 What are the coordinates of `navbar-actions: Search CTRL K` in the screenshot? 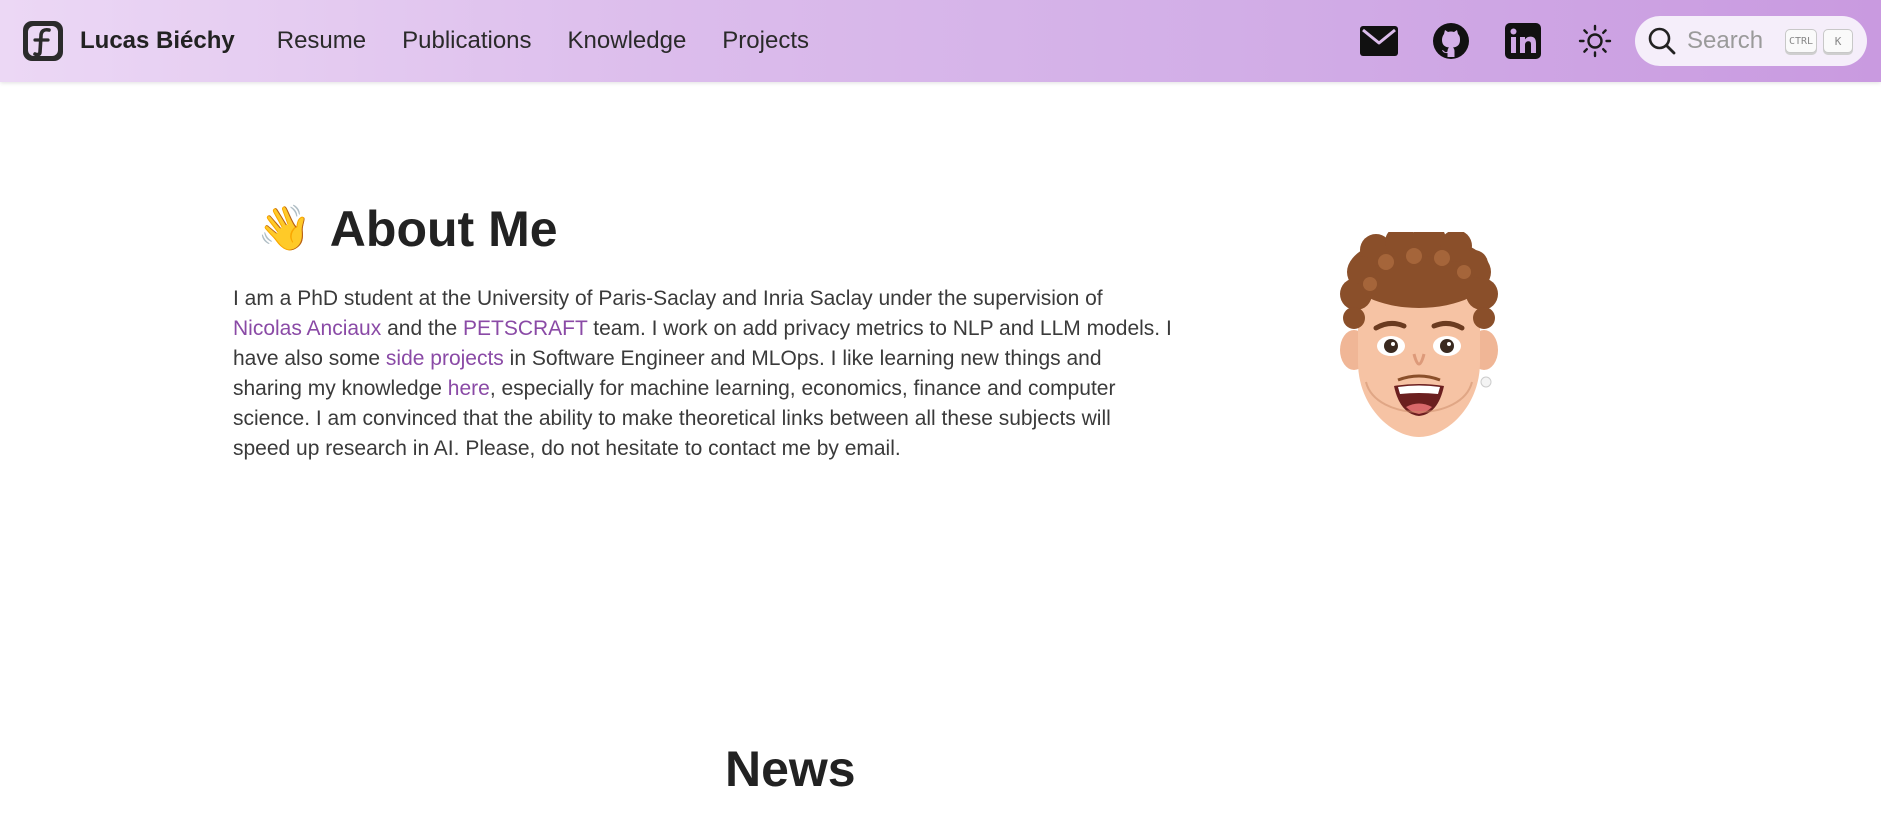 It's located at (1613, 41).